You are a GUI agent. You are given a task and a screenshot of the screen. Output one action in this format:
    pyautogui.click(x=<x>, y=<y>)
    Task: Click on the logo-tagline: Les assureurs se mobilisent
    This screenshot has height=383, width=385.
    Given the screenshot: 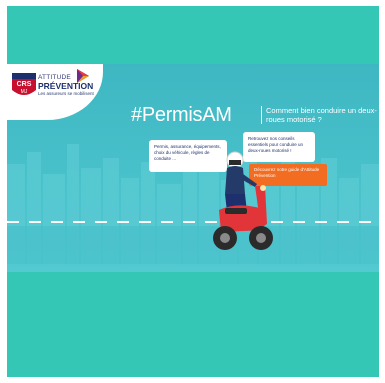 What is the action you would take?
    pyautogui.click(x=66, y=93)
    